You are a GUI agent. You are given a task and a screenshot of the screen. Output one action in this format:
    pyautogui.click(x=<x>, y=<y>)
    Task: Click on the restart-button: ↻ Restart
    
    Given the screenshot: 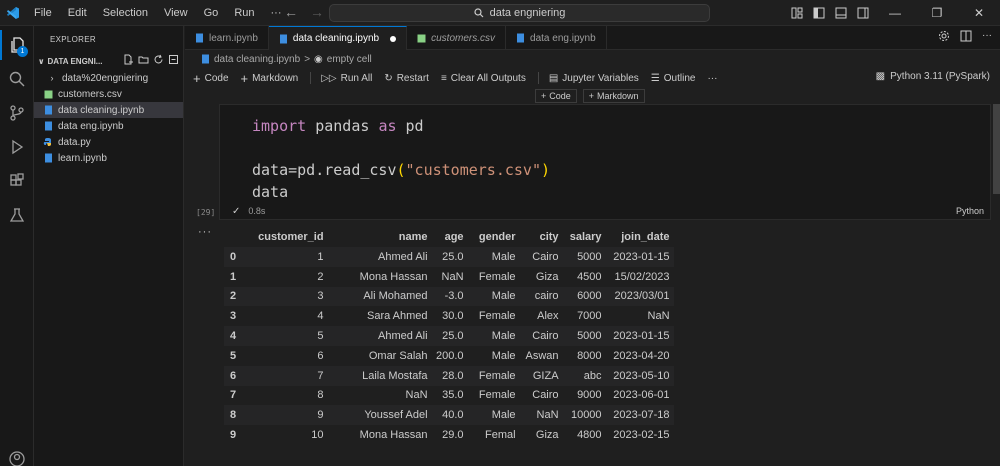 What is the action you would take?
    pyautogui.click(x=406, y=78)
    